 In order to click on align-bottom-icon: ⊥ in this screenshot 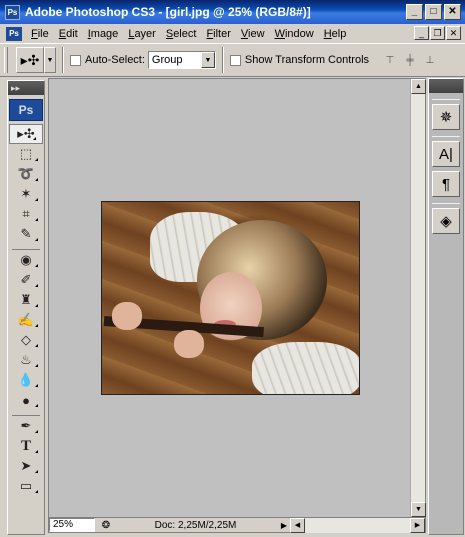, I will do `click(430, 60)`.